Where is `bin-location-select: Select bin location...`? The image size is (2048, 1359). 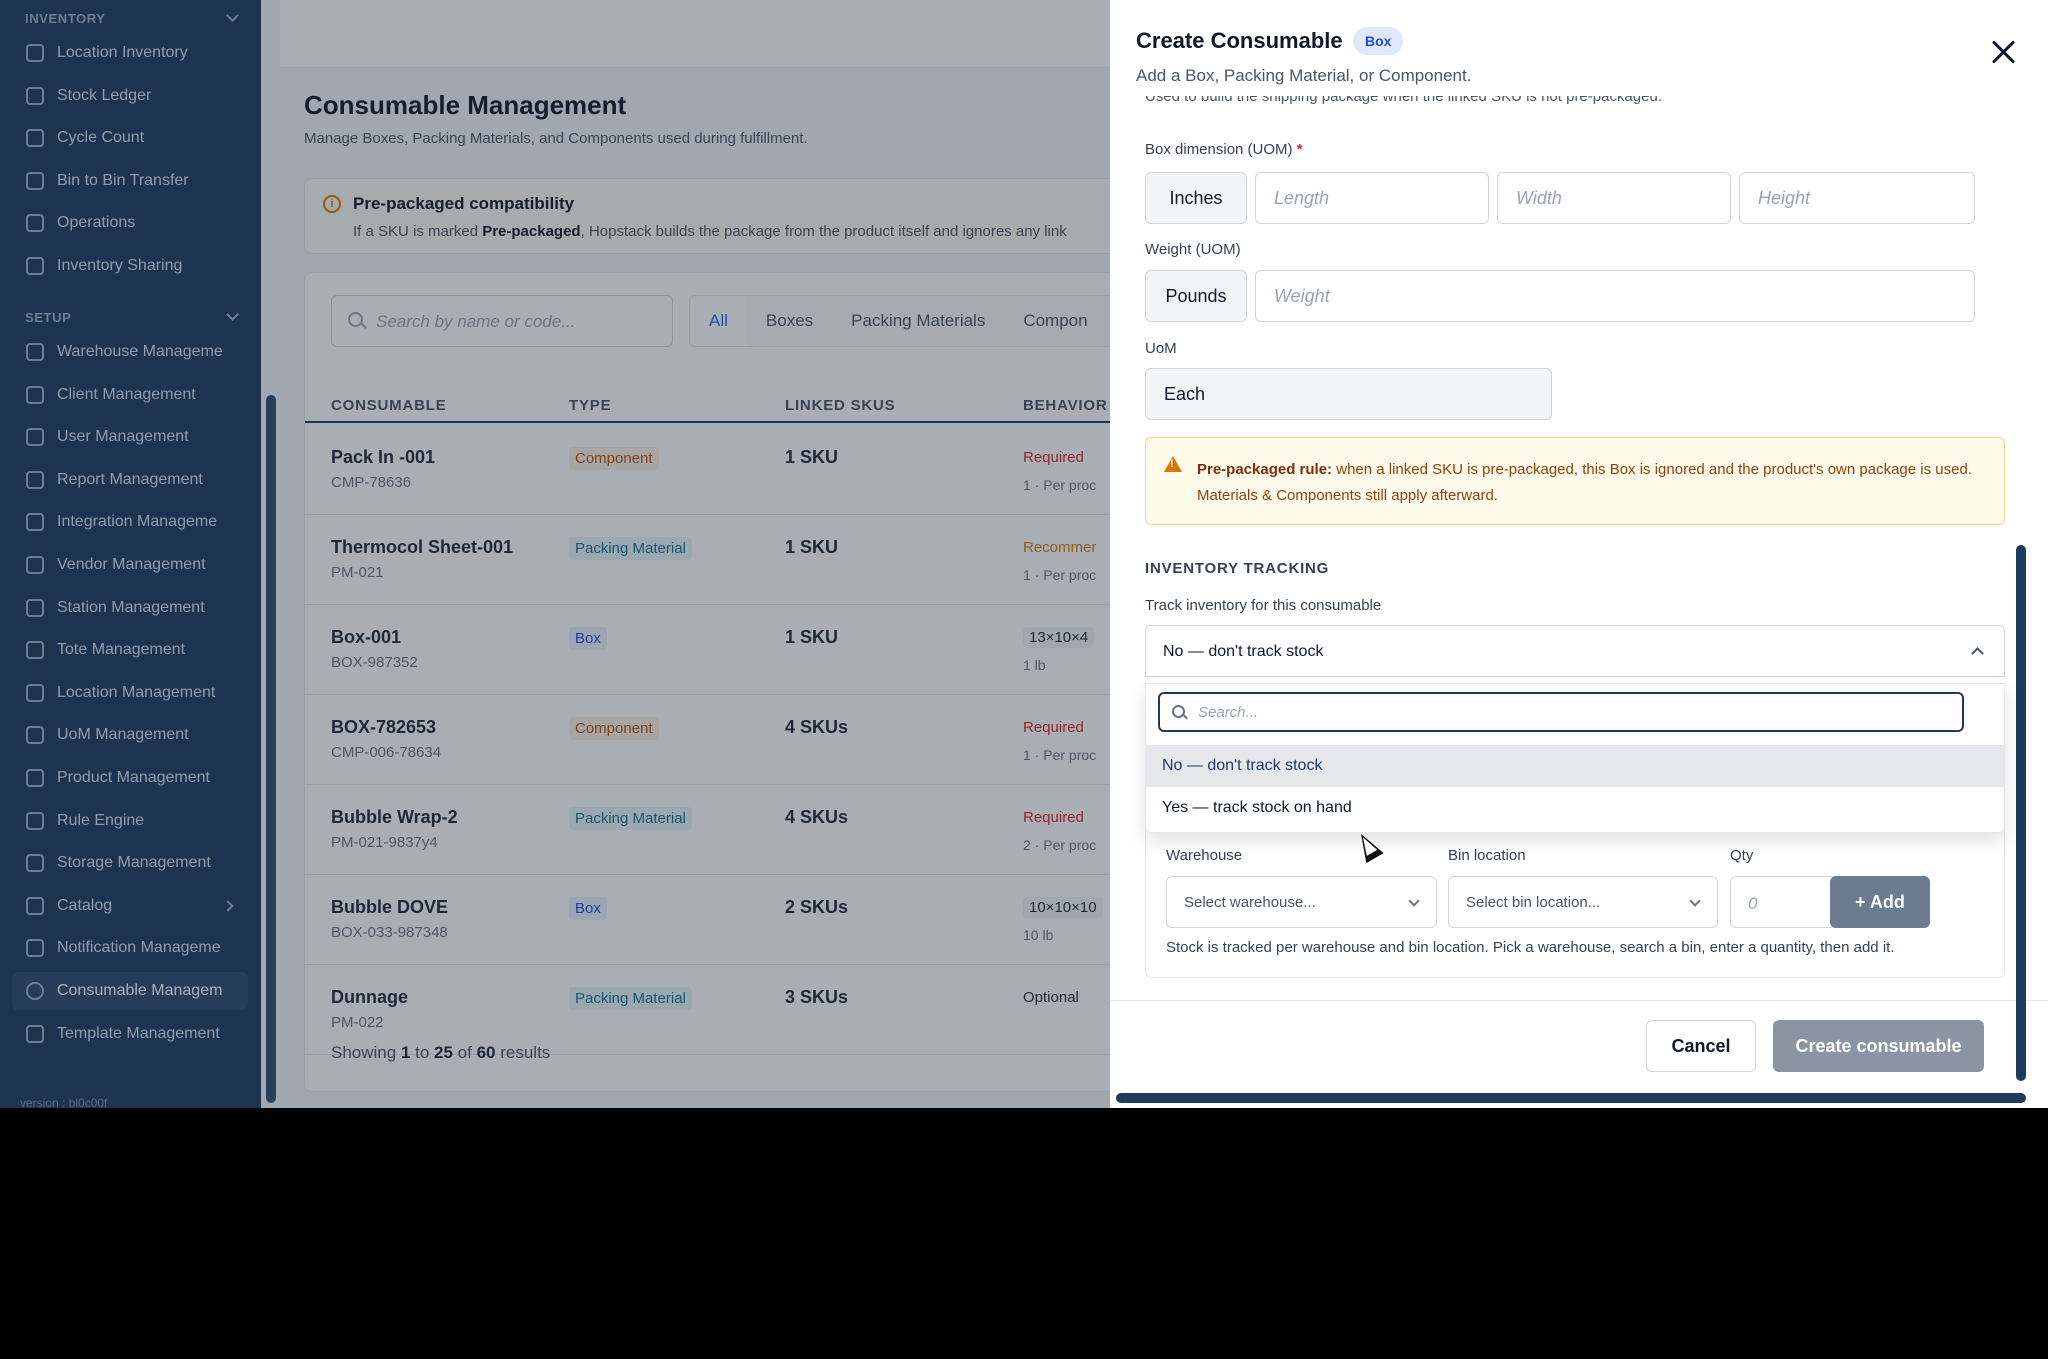 bin-location-select: Select bin location... is located at coordinates (1583, 902).